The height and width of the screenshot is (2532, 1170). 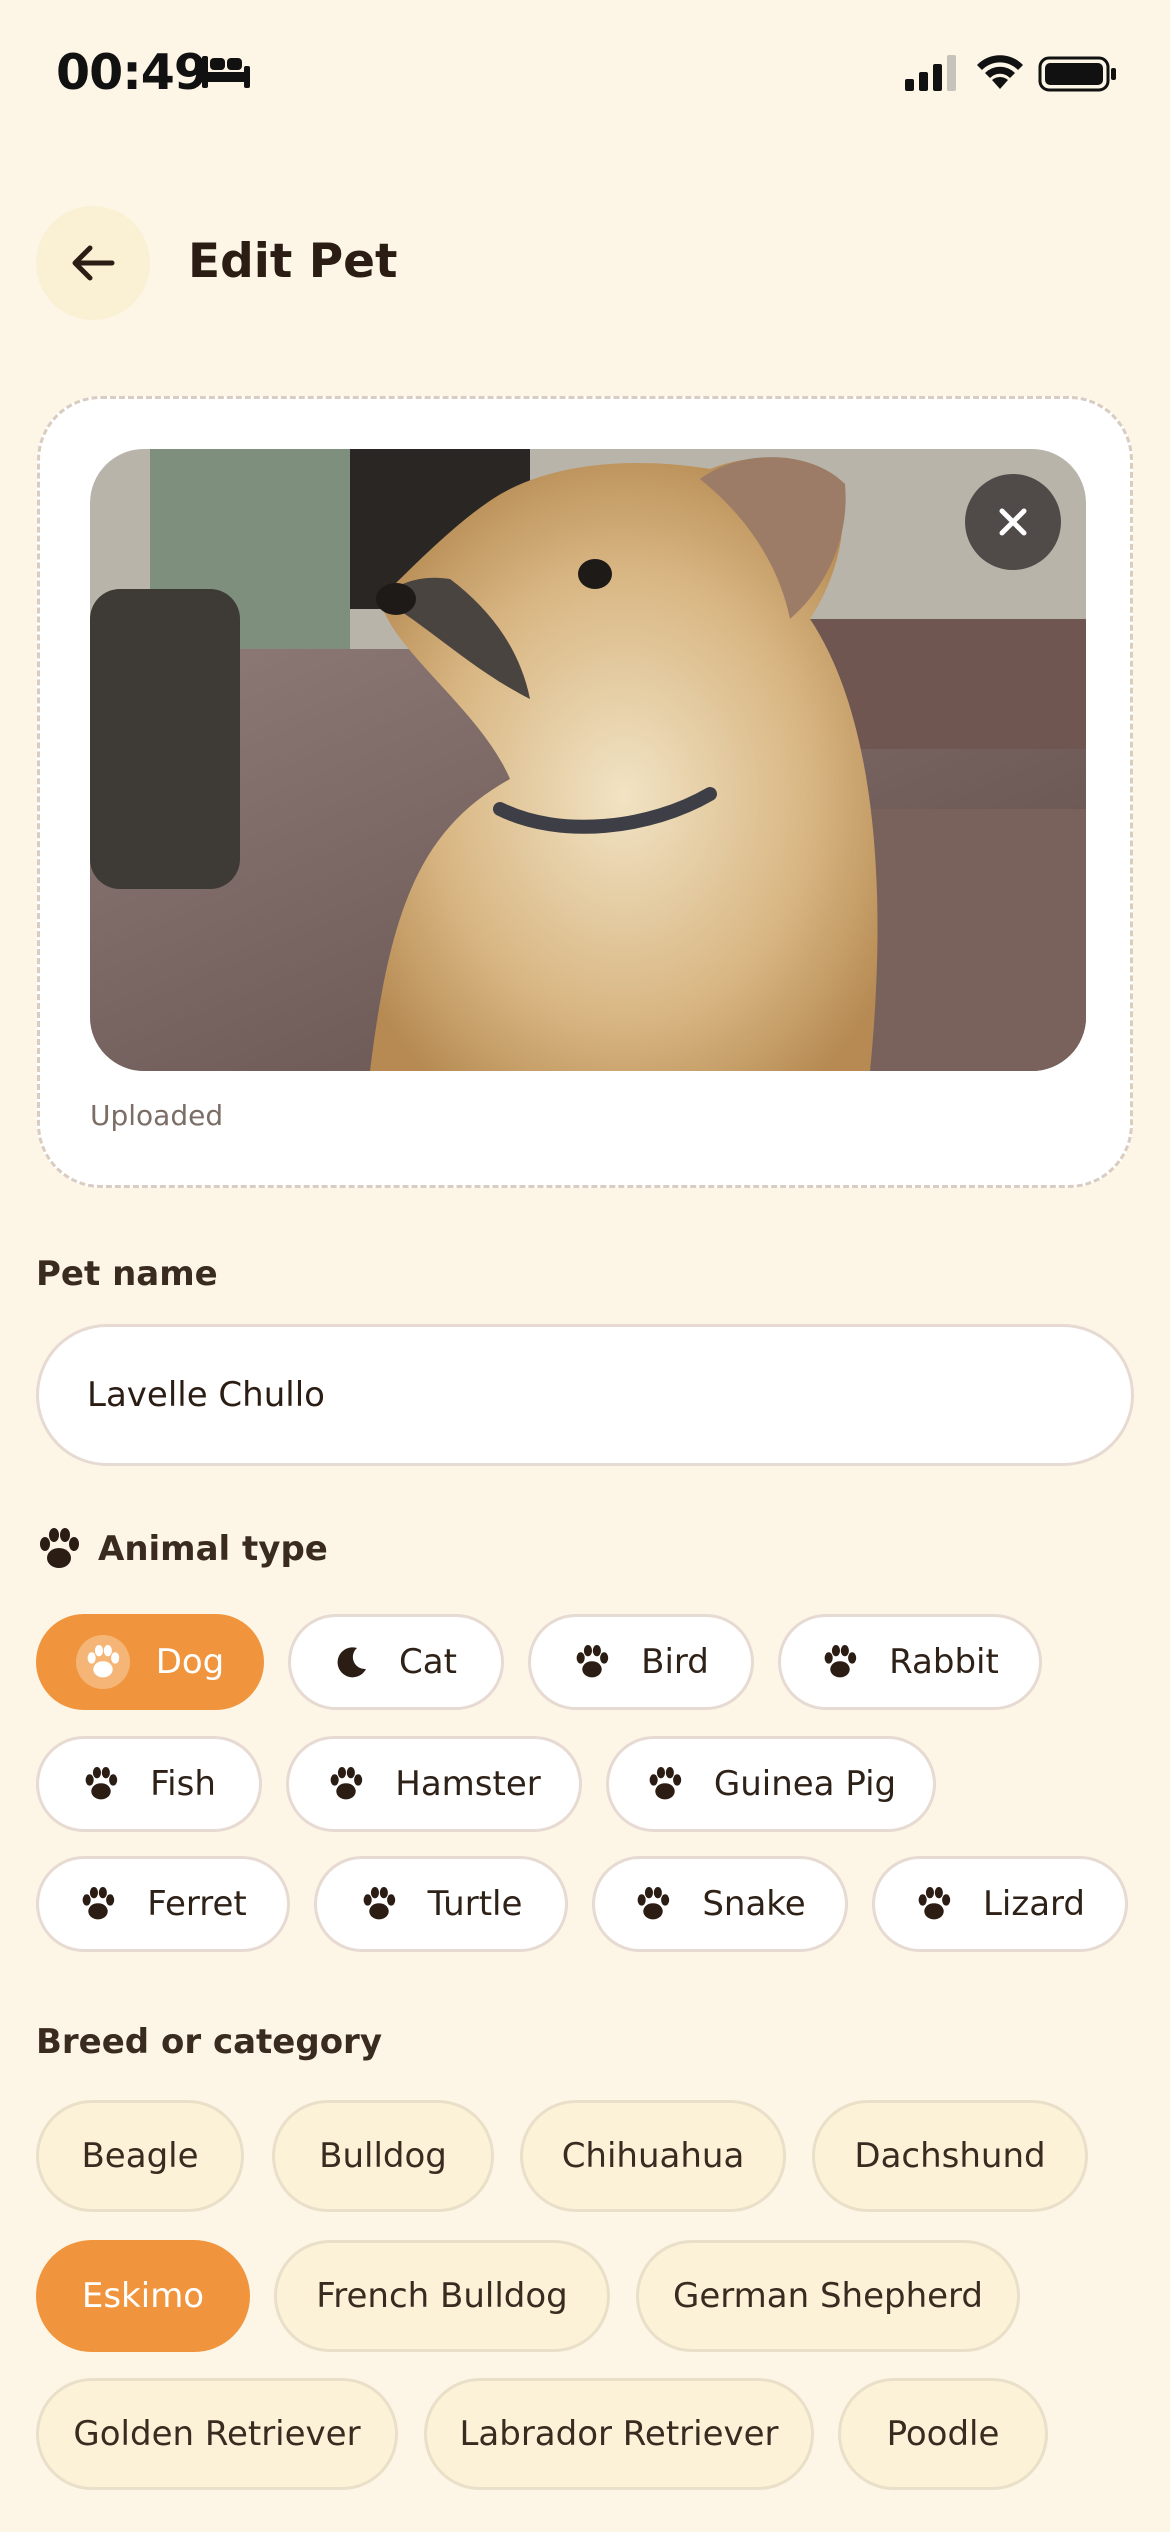 I want to click on animal-chip-turtle: Turtle, so click(x=441, y=1904).